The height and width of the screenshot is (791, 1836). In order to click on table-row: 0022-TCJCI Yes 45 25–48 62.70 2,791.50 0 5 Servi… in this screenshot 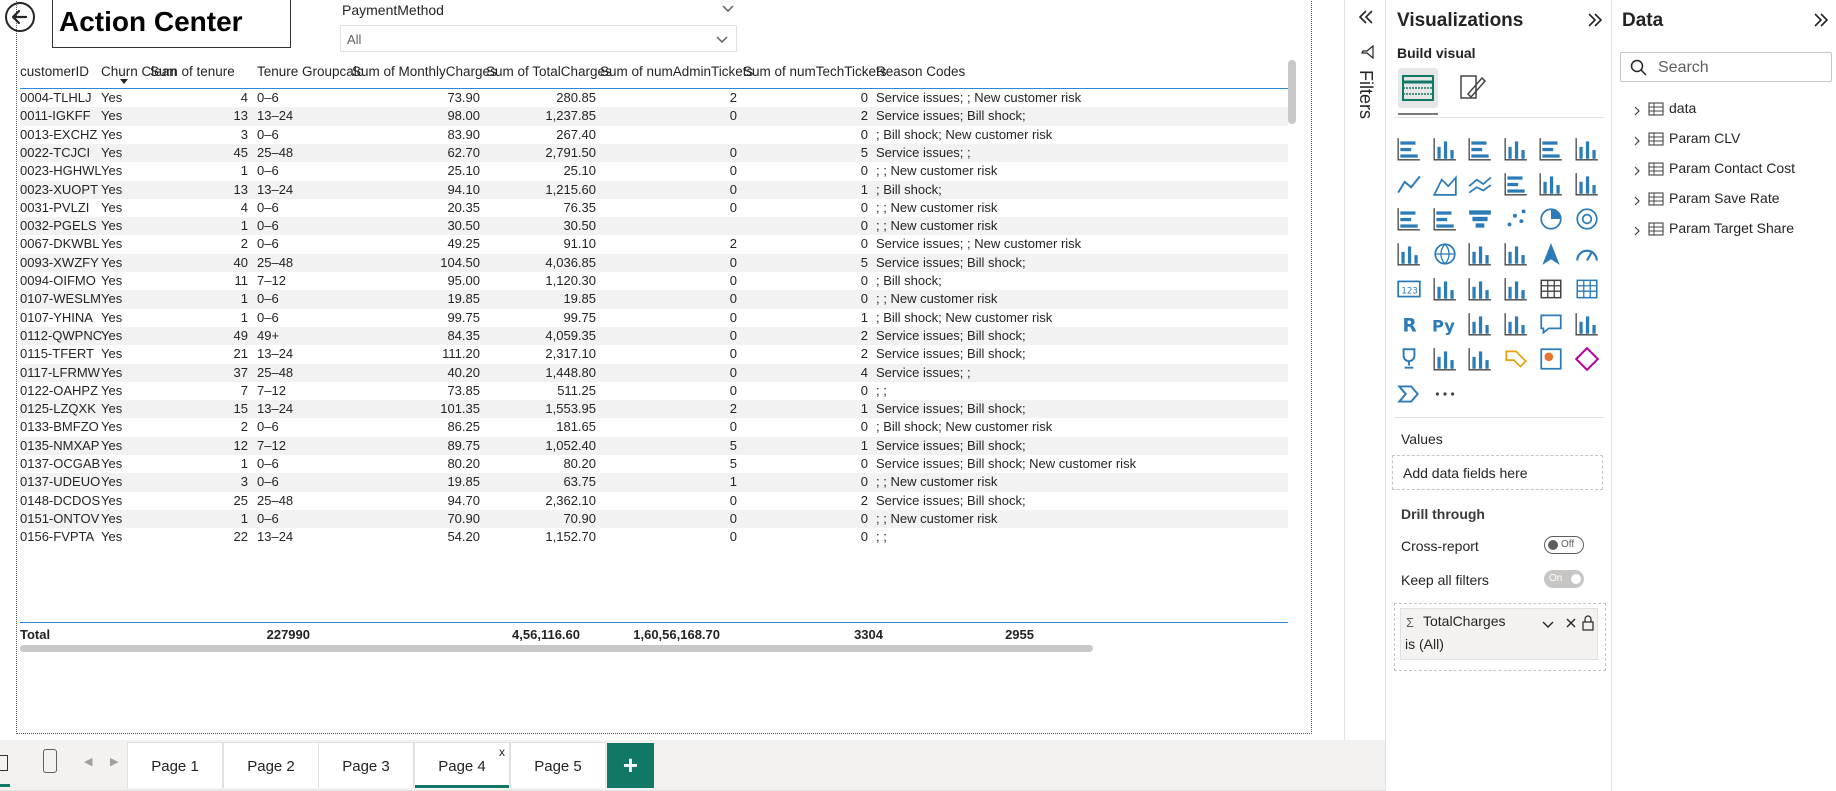, I will do `click(654, 153)`.